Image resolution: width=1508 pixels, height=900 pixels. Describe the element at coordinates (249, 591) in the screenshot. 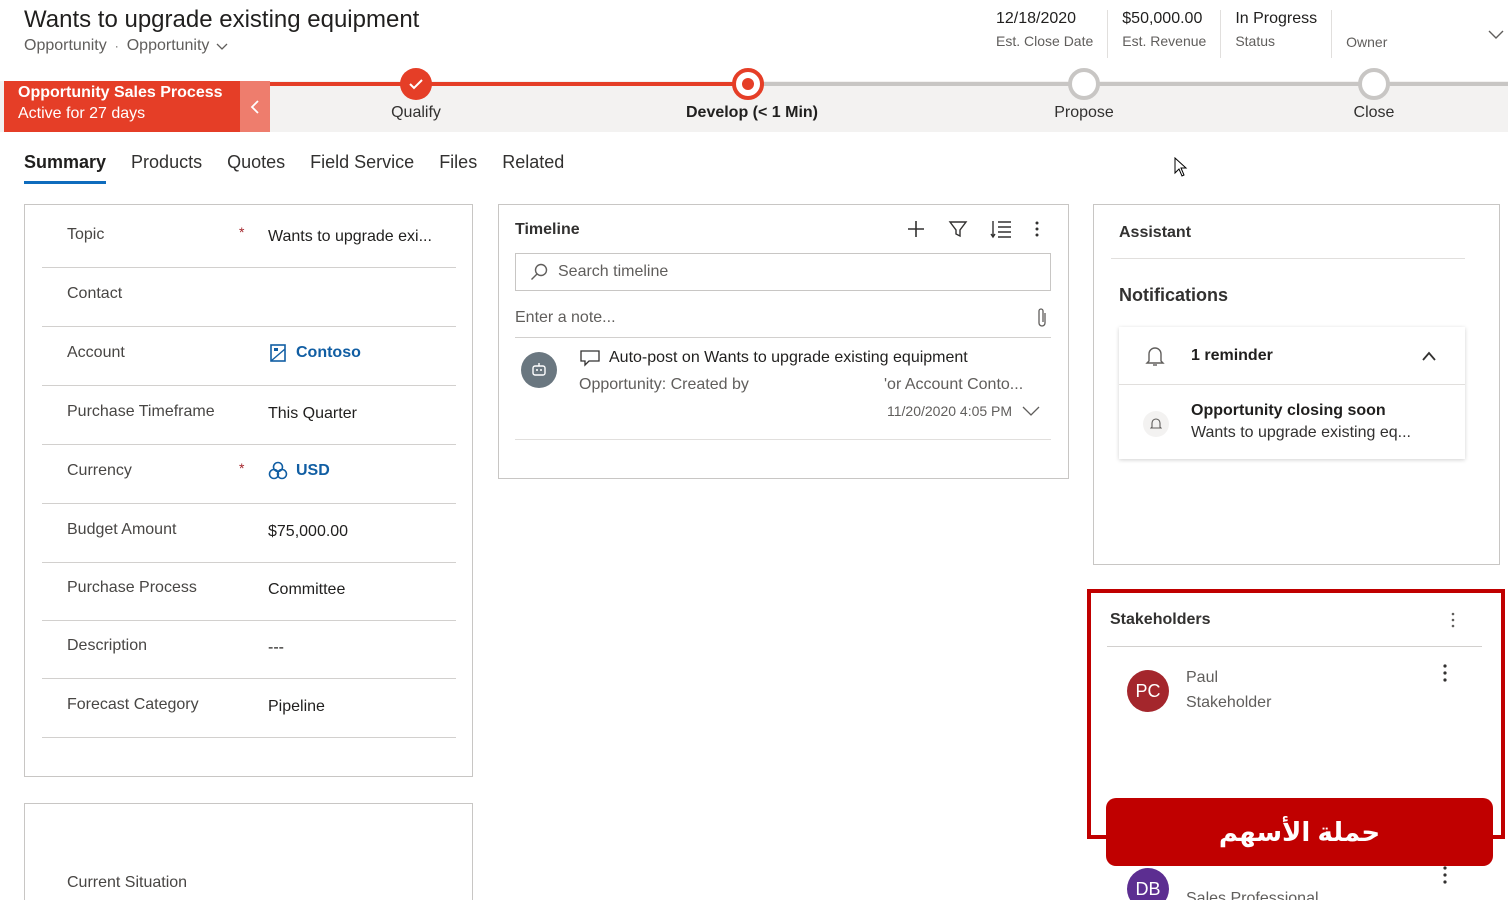

I see `field-purchase-process: Purchase Process Committee` at that location.